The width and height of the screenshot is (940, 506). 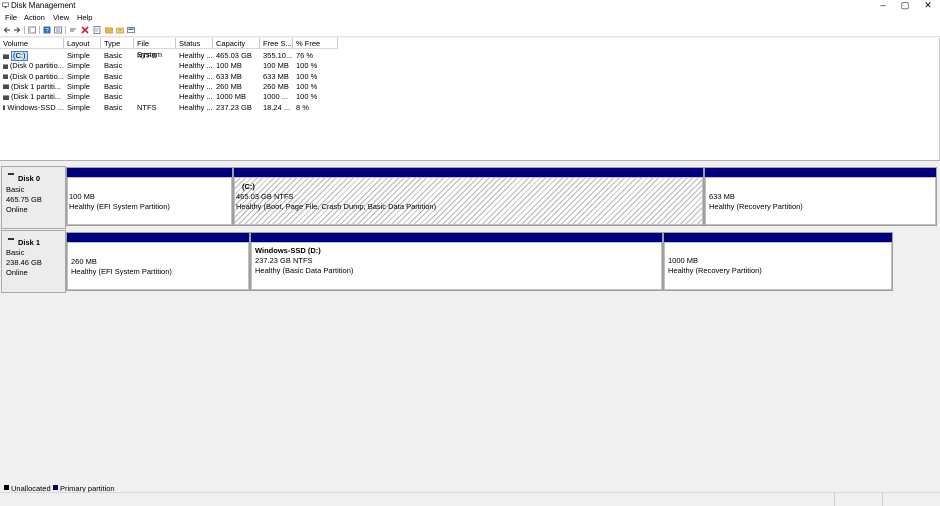 I want to click on disk-header-disk-1: Disk 1 Basic 238.46 GB Online, so click(x=33, y=261).